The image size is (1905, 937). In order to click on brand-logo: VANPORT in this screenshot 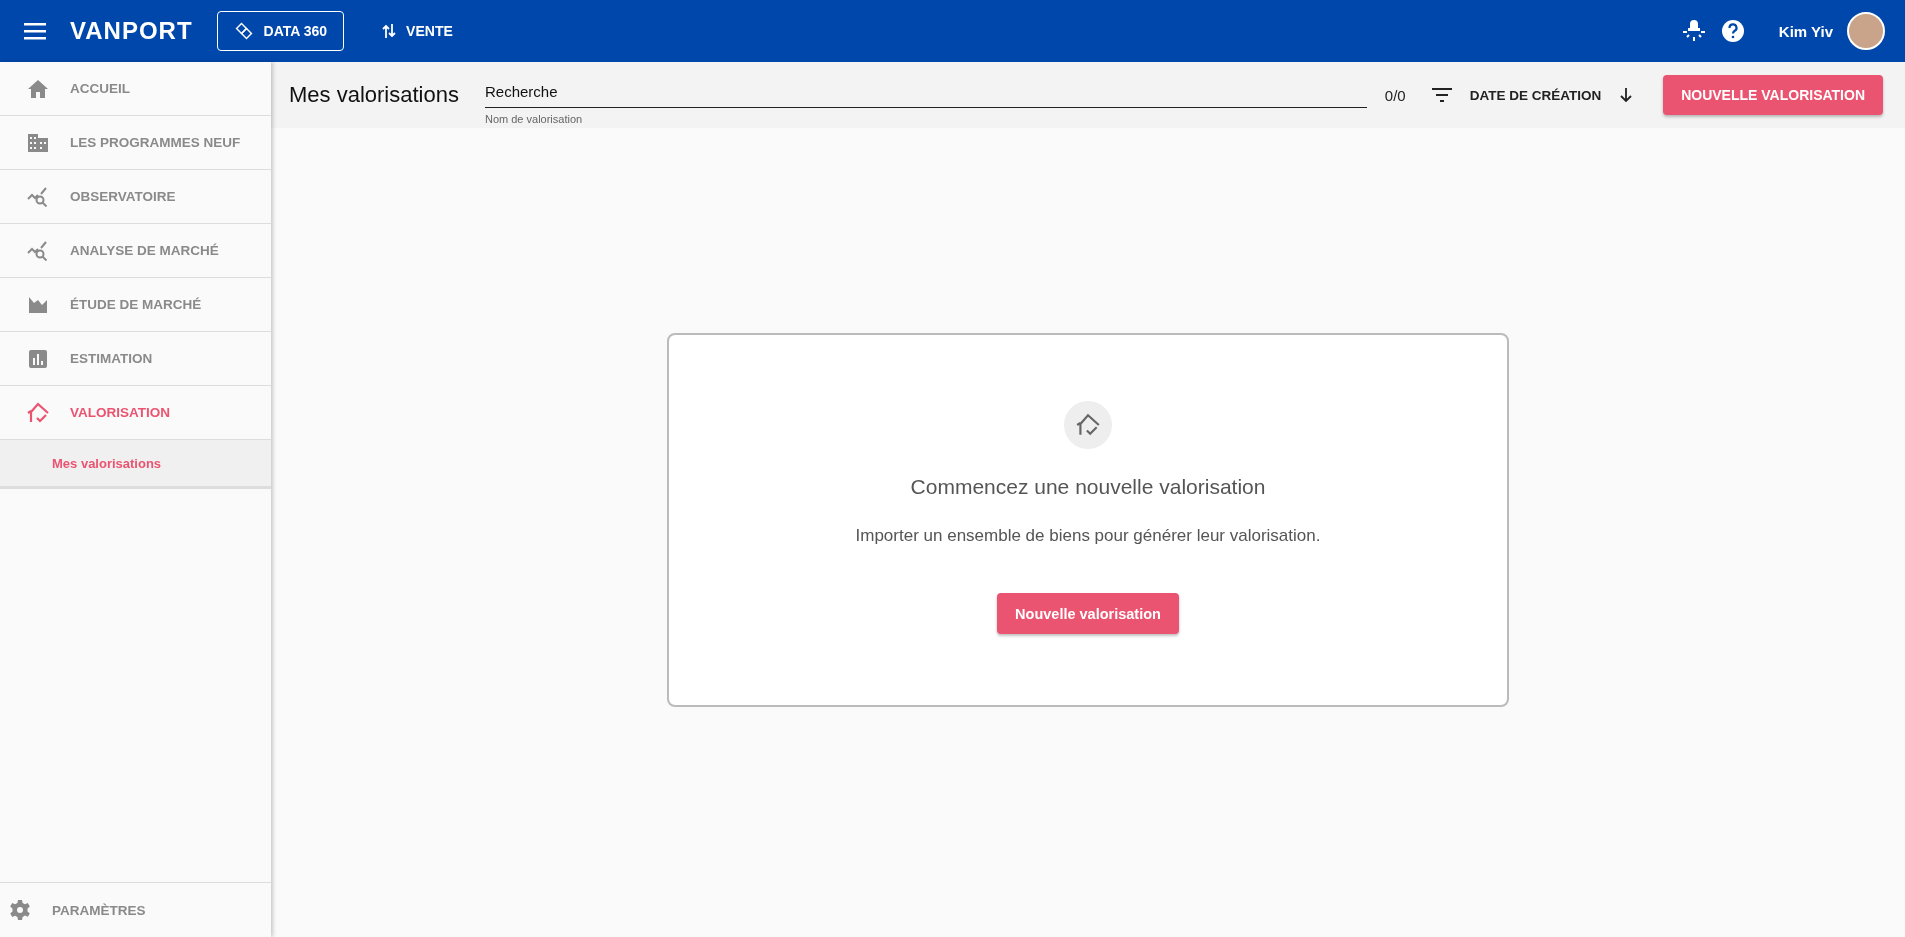, I will do `click(131, 31)`.